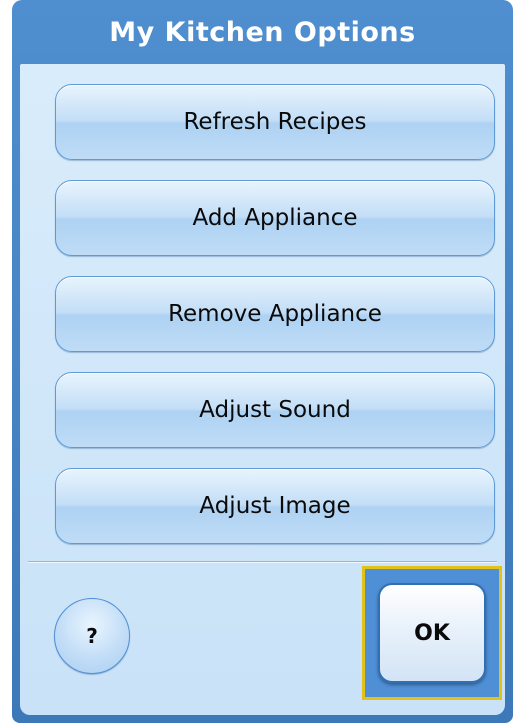  What do you see at coordinates (275, 314) in the screenshot?
I see `remove-appliance-button: Remove Appliance` at bounding box center [275, 314].